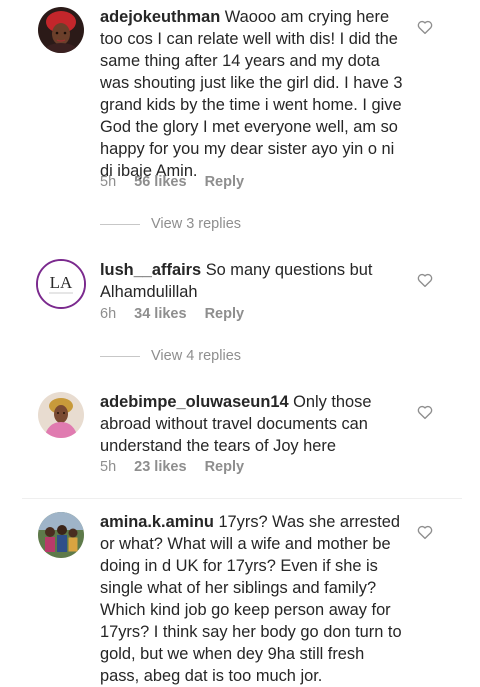  I want to click on logo-text: LA, so click(61, 282).